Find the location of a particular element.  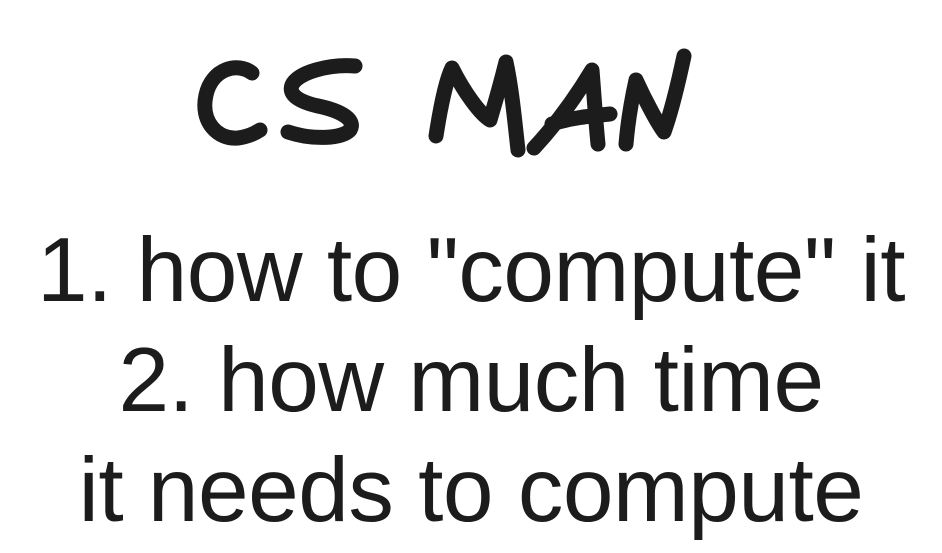

title-letter-s is located at coordinates (321, 101).